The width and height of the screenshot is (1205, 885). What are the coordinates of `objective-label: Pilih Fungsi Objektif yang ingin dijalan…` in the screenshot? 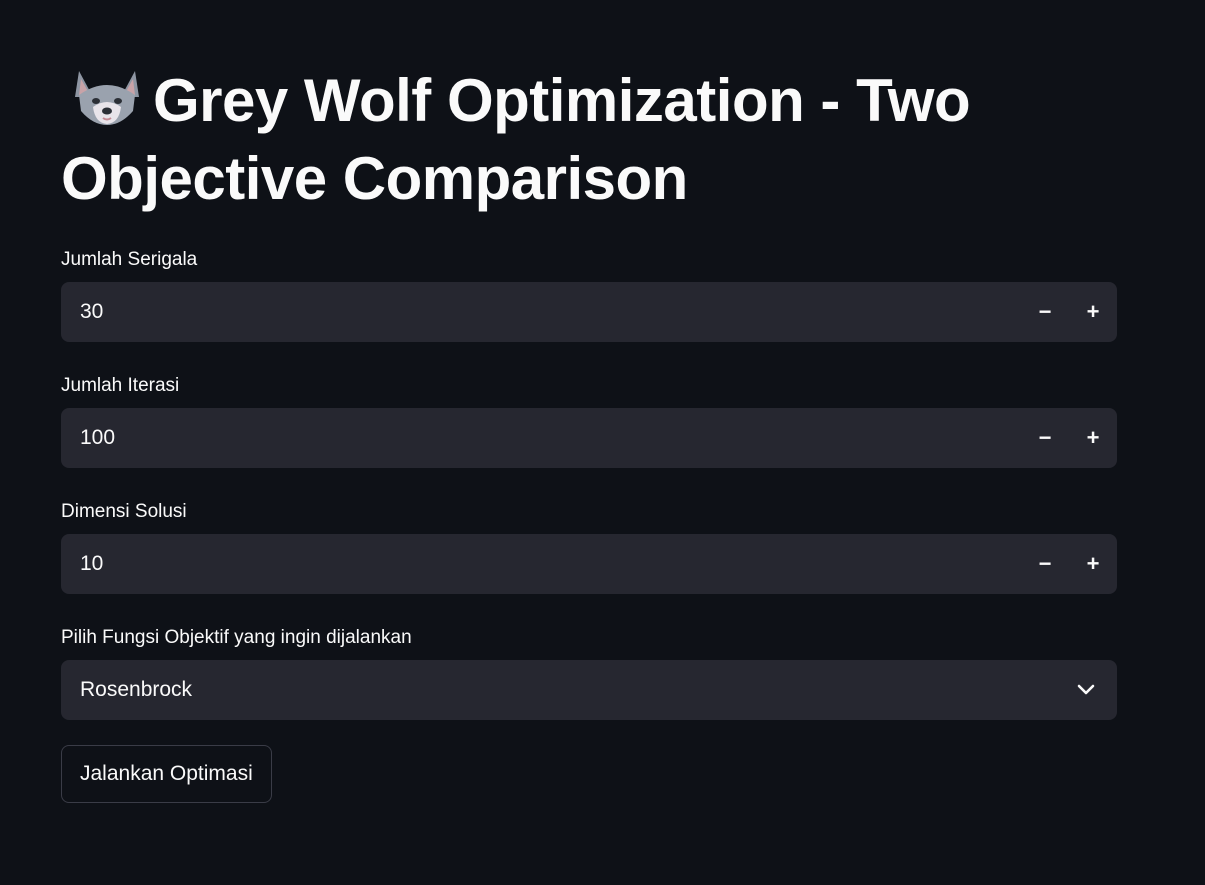 It's located at (236, 637).